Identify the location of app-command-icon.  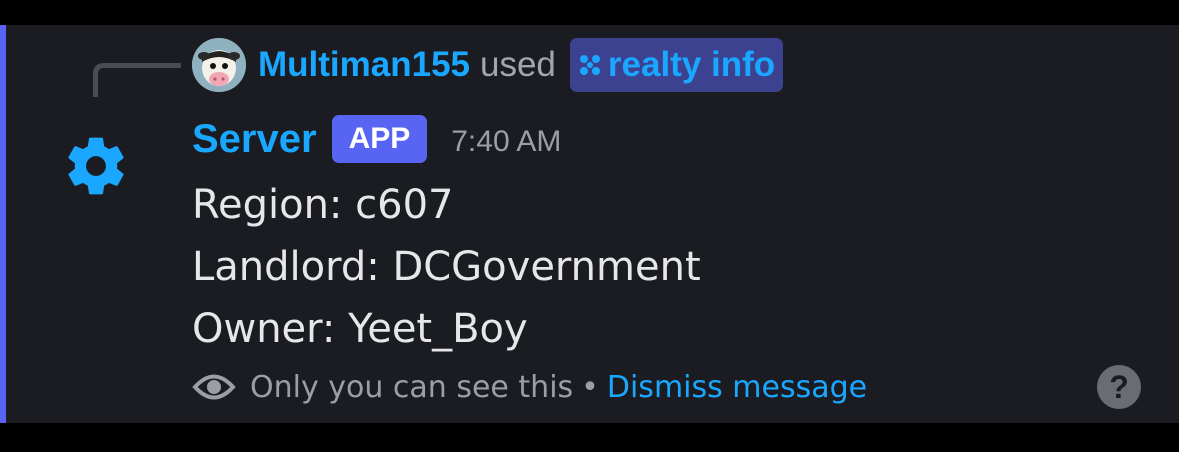
(589, 65).